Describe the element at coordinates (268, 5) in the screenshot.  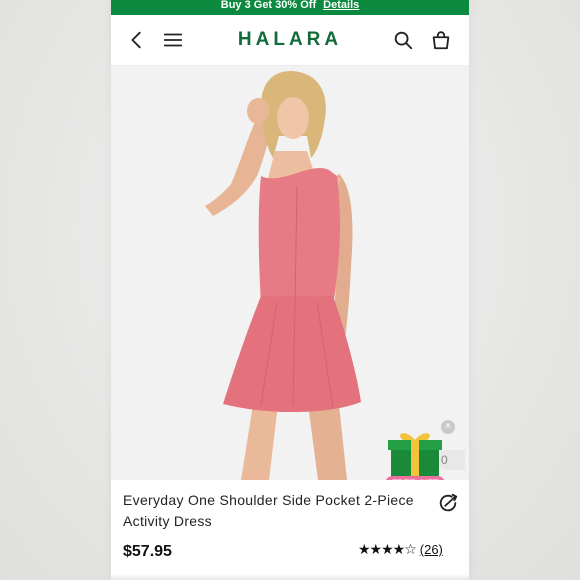
I see `promo-text: Buy 3 Get 30% Off` at that location.